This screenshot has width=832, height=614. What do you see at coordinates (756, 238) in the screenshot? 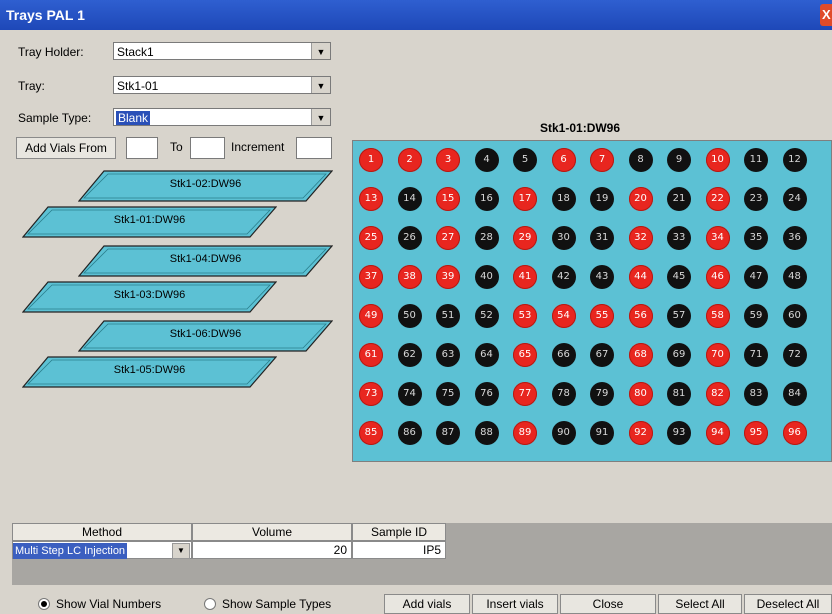
I see `vial-35: 35` at bounding box center [756, 238].